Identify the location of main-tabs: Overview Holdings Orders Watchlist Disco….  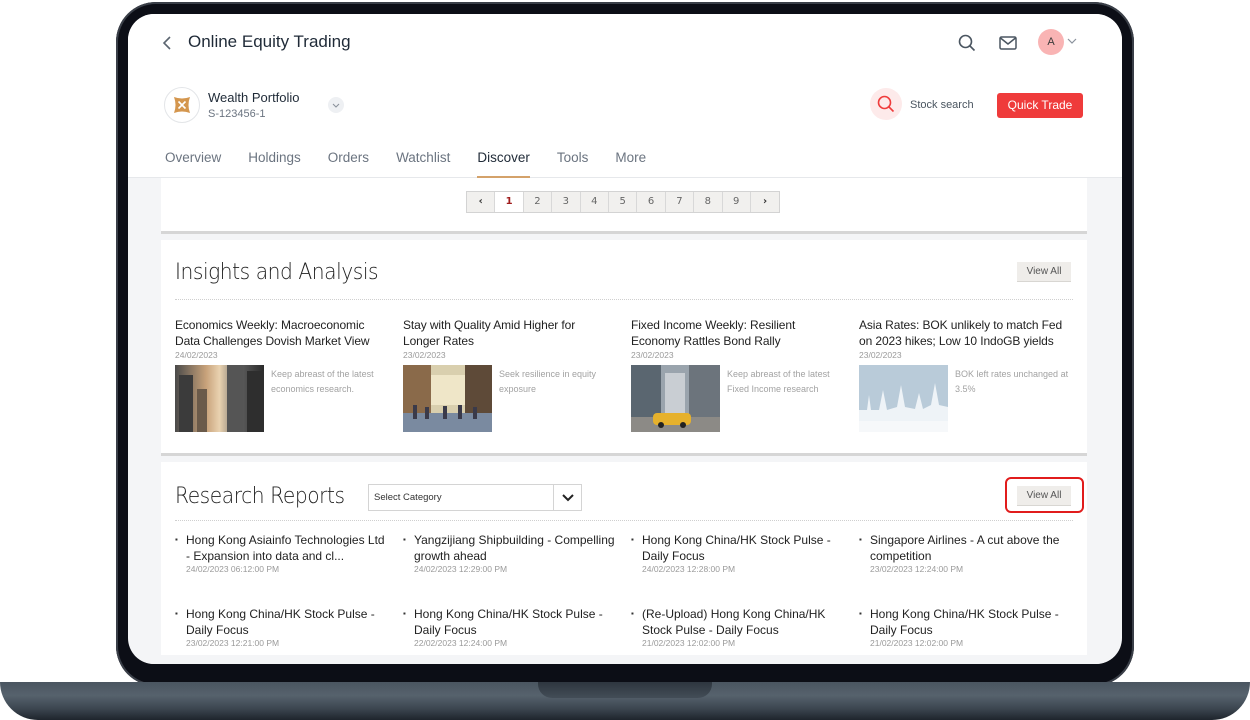
(419, 164).